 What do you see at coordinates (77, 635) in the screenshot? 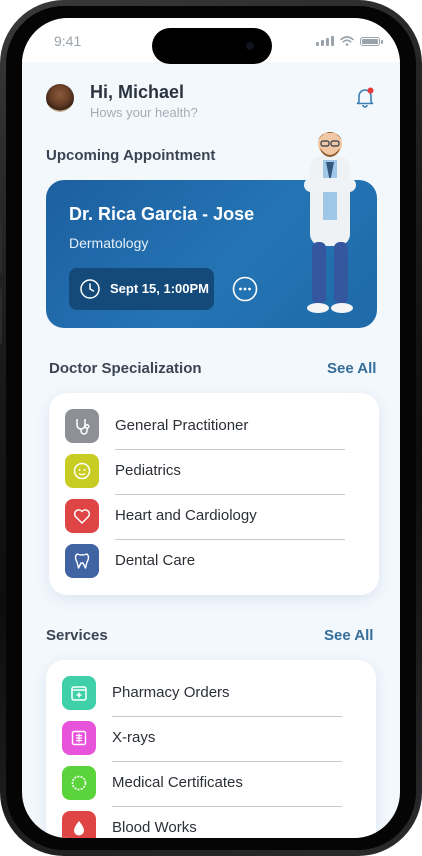
I see `services-heading: Services` at bounding box center [77, 635].